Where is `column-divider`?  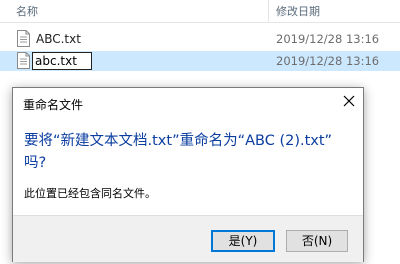
column-divider is located at coordinates (268, 11).